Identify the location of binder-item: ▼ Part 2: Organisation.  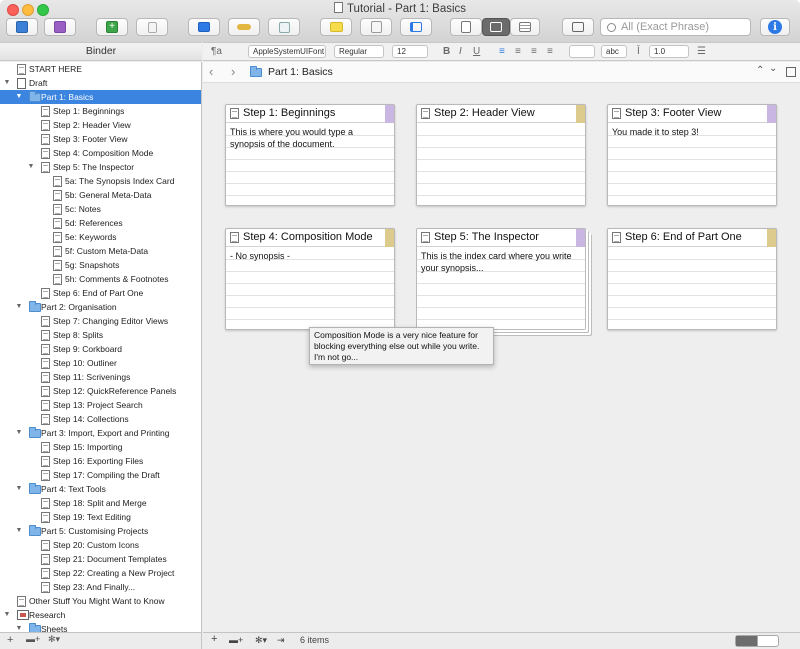
(100, 307).